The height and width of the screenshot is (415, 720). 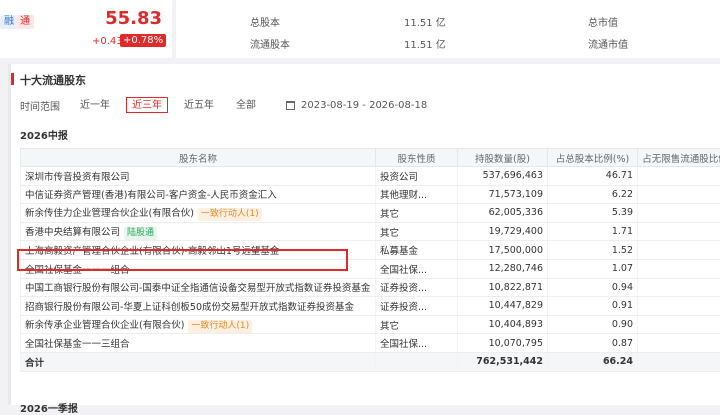 I want to click on date-range: 2023-08-19 - 2026-08-18, so click(x=364, y=105).